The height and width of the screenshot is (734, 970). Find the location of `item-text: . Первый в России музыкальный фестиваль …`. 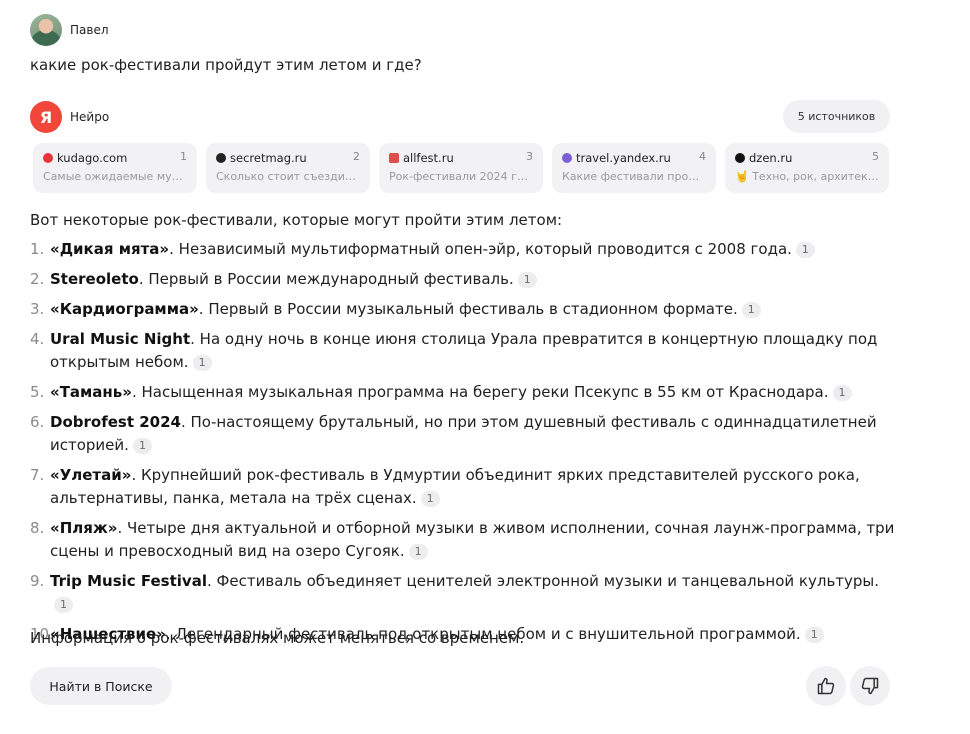

item-text: . Первый в России музыкальный фестиваль … is located at coordinates (468, 309).